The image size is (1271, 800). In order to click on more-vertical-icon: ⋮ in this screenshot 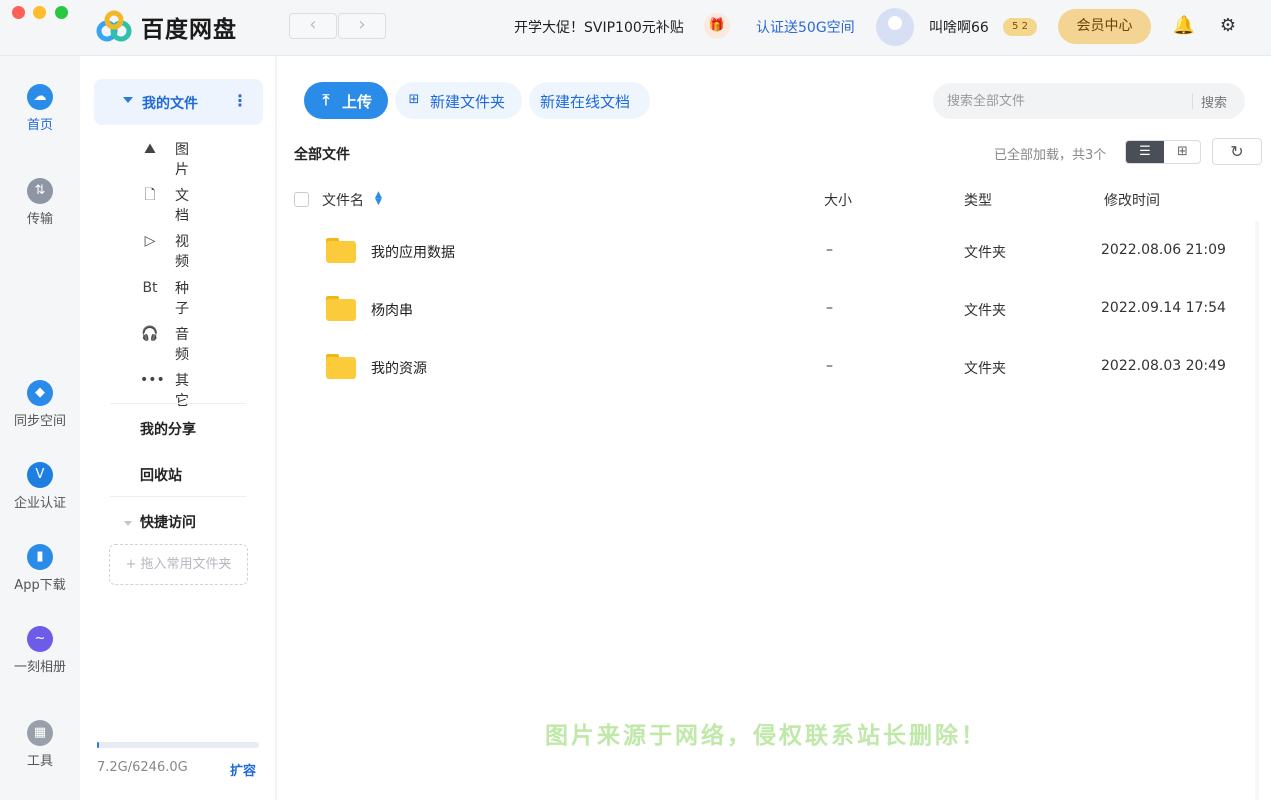, I will do `click(240, 100)`.